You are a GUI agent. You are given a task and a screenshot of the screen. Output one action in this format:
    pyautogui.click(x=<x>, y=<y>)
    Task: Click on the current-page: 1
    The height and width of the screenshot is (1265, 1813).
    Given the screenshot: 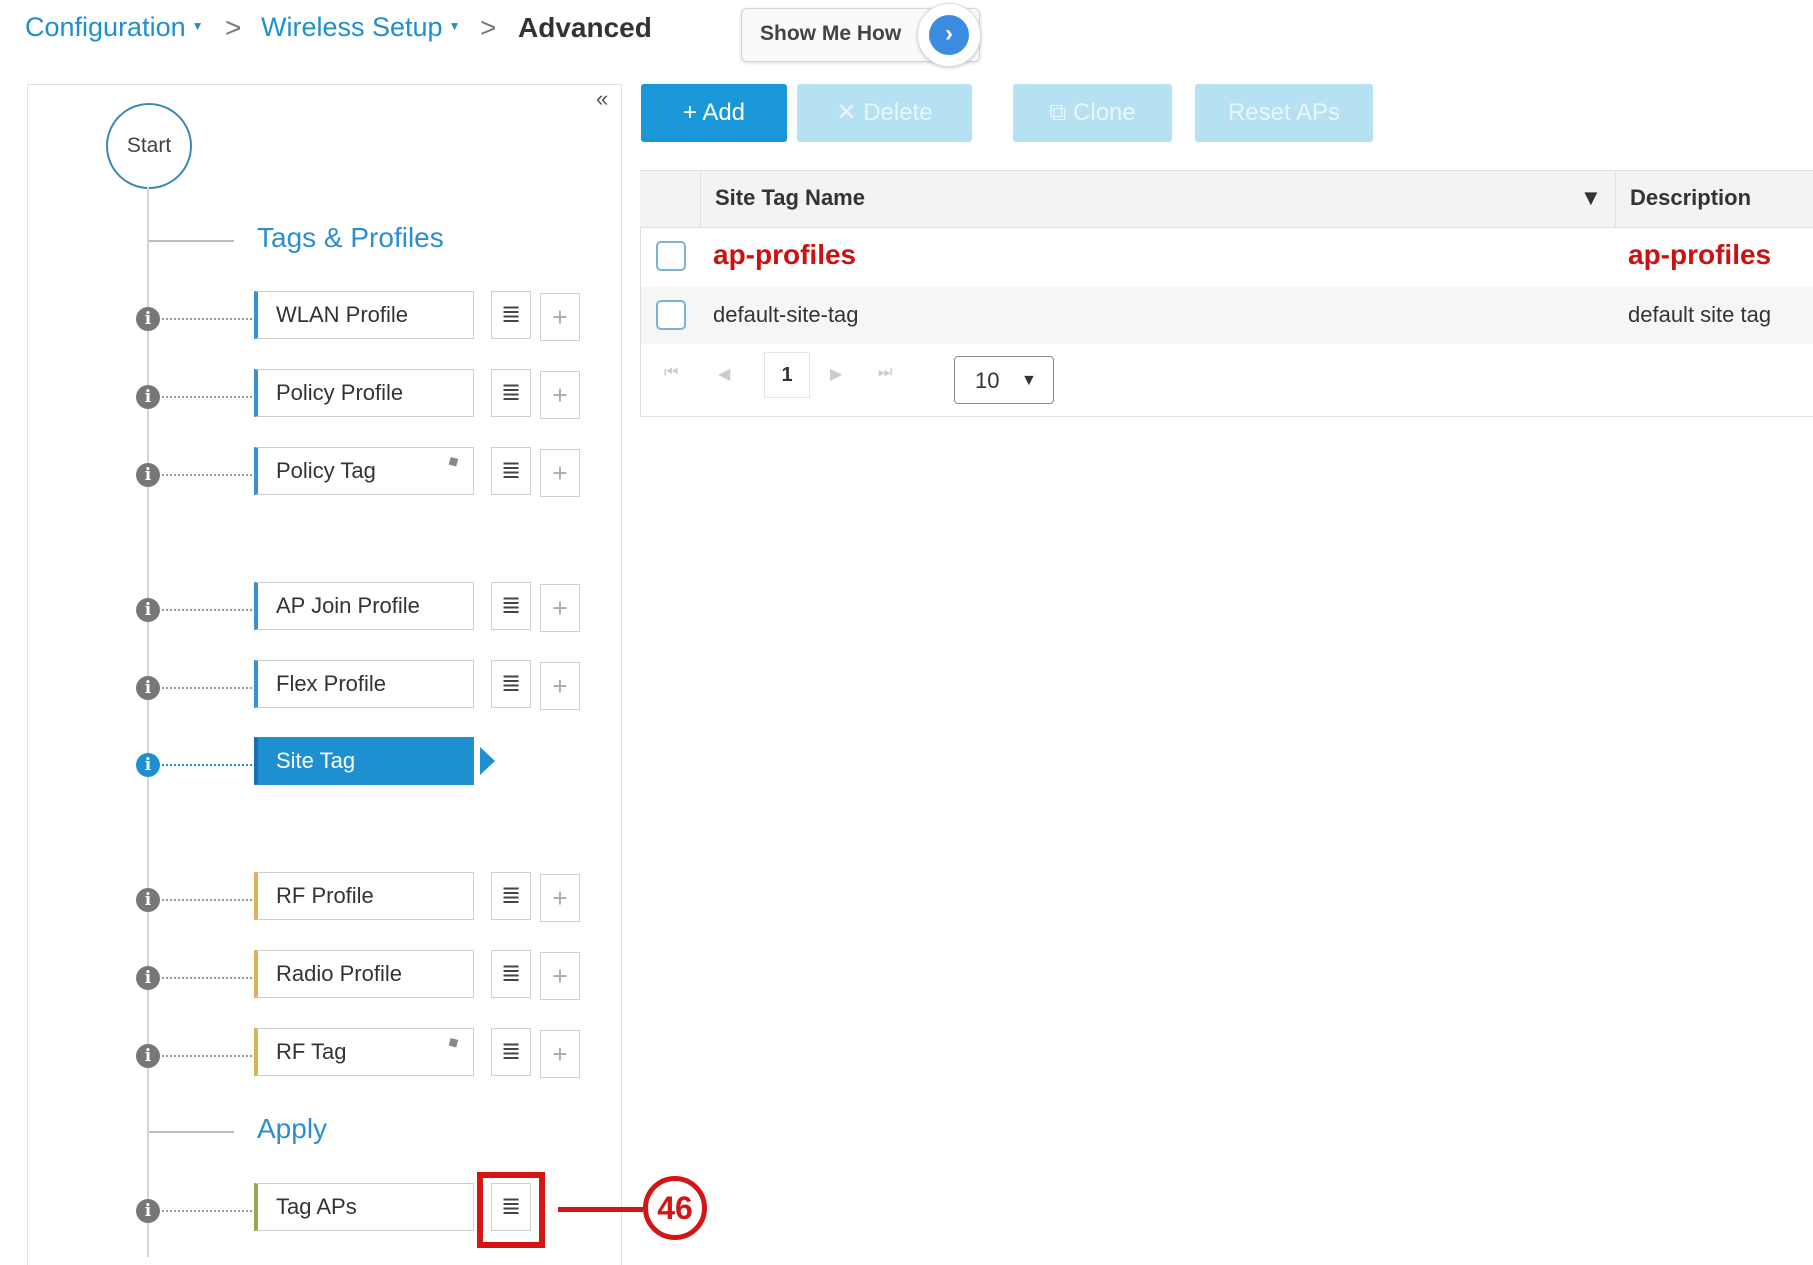 What is the action you would take?
    pyautogui.click(x=787, y=375)
    